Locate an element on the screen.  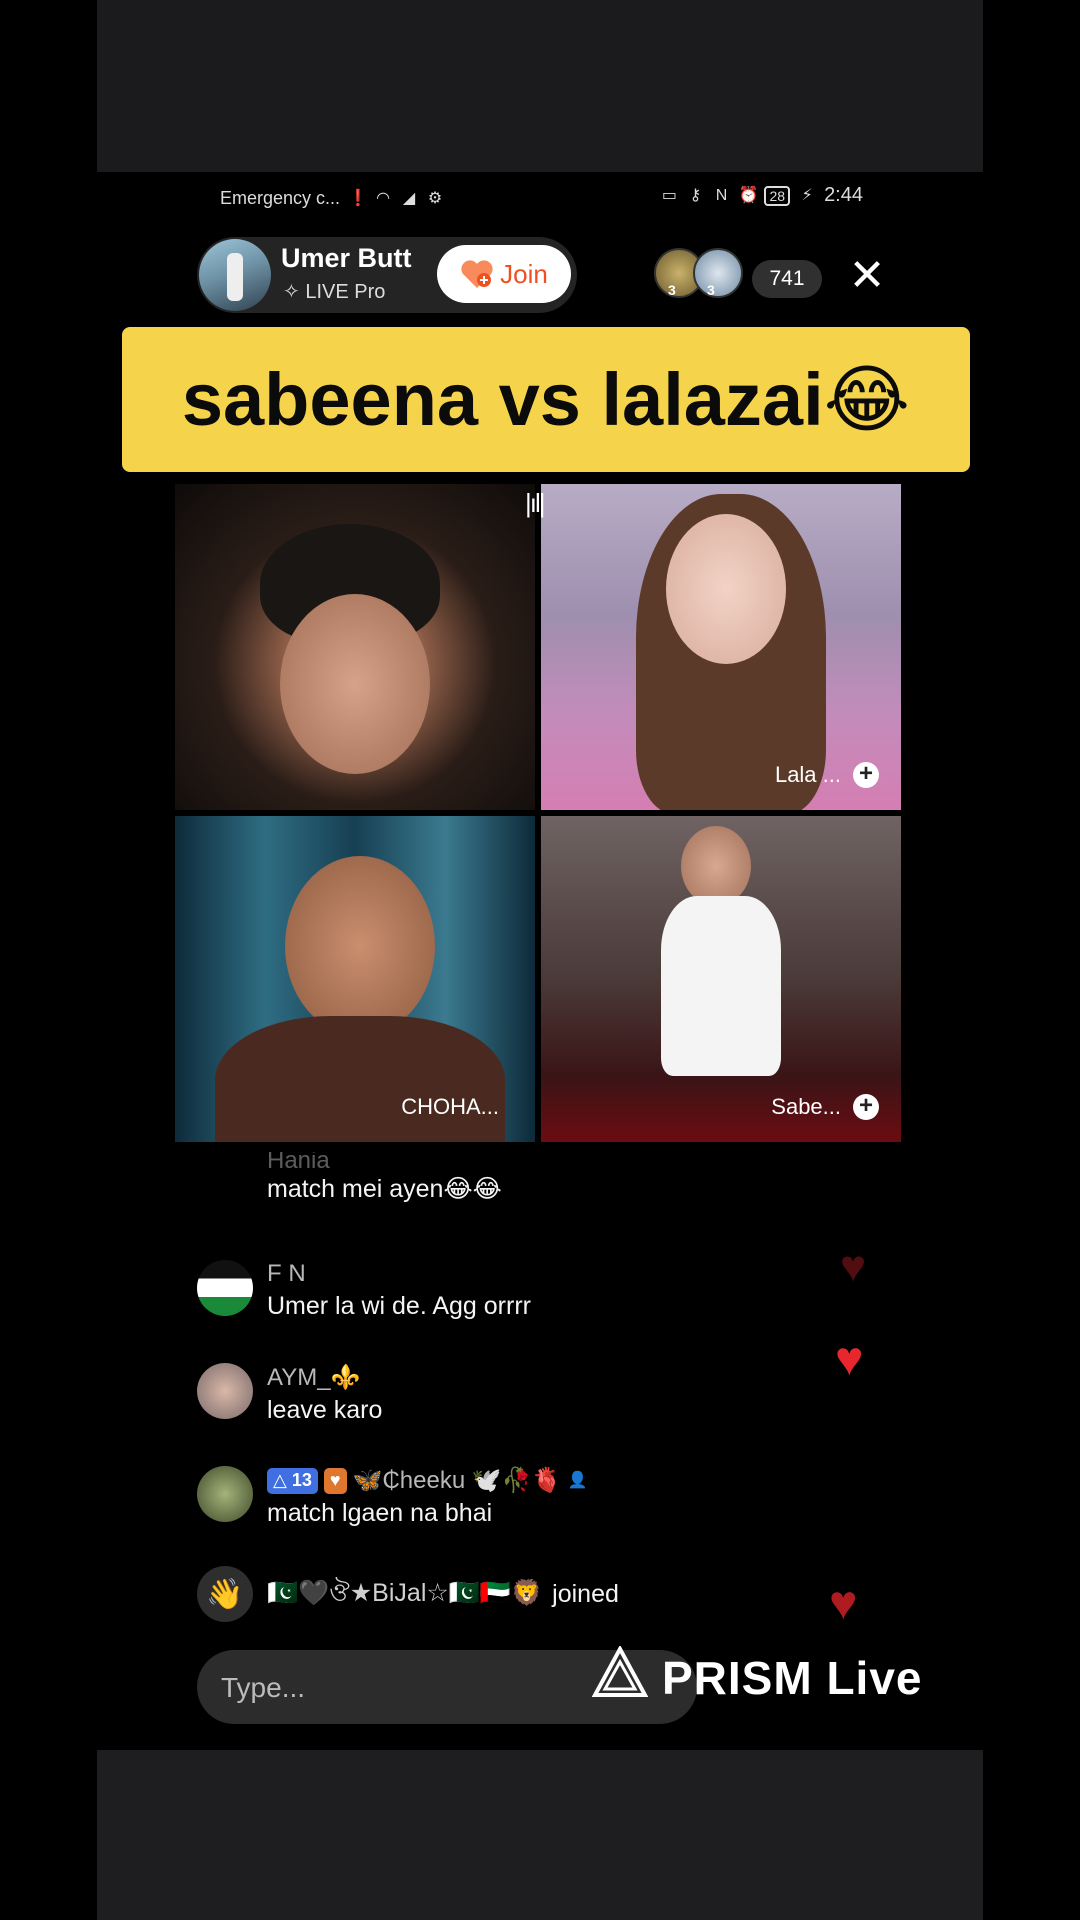
join-notice: 👋 🇵🇰🖤ঔ★BiJal☆🇵🇰🇦🇪🦁 joined is located at coordinates (408, 1594).